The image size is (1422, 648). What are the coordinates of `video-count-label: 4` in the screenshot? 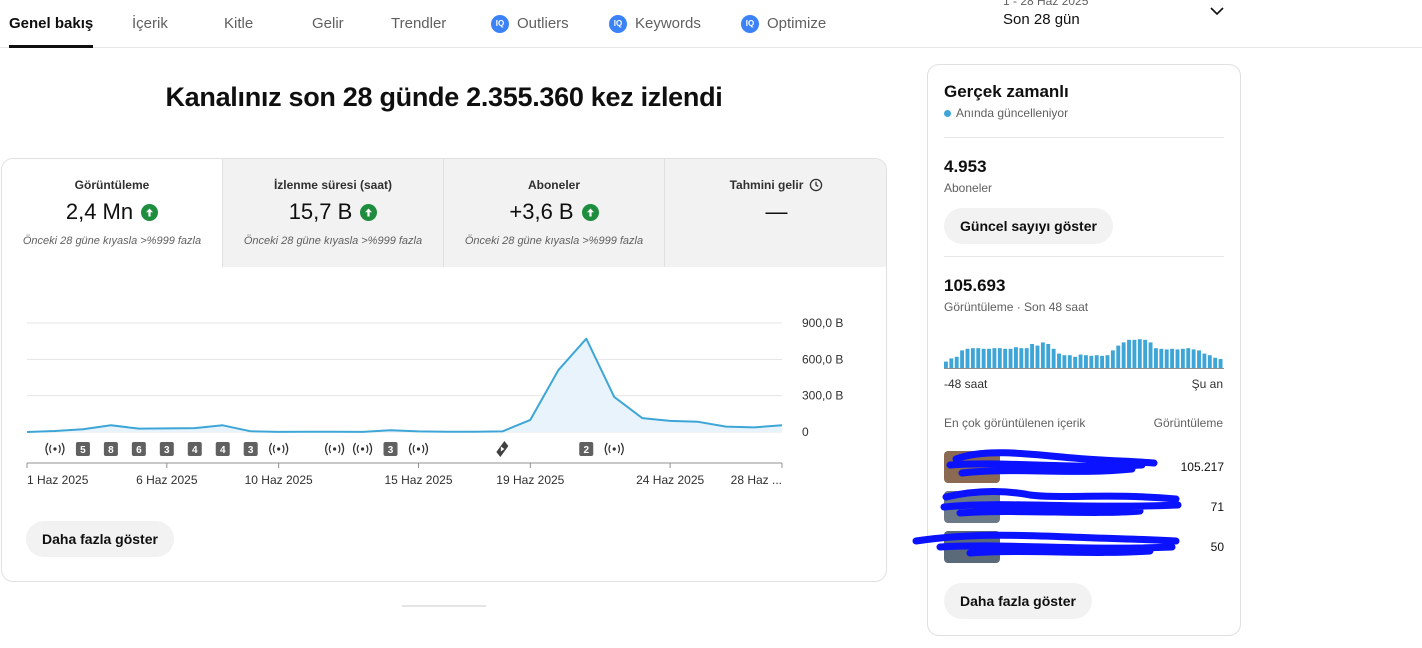 It's located at (195, 450).